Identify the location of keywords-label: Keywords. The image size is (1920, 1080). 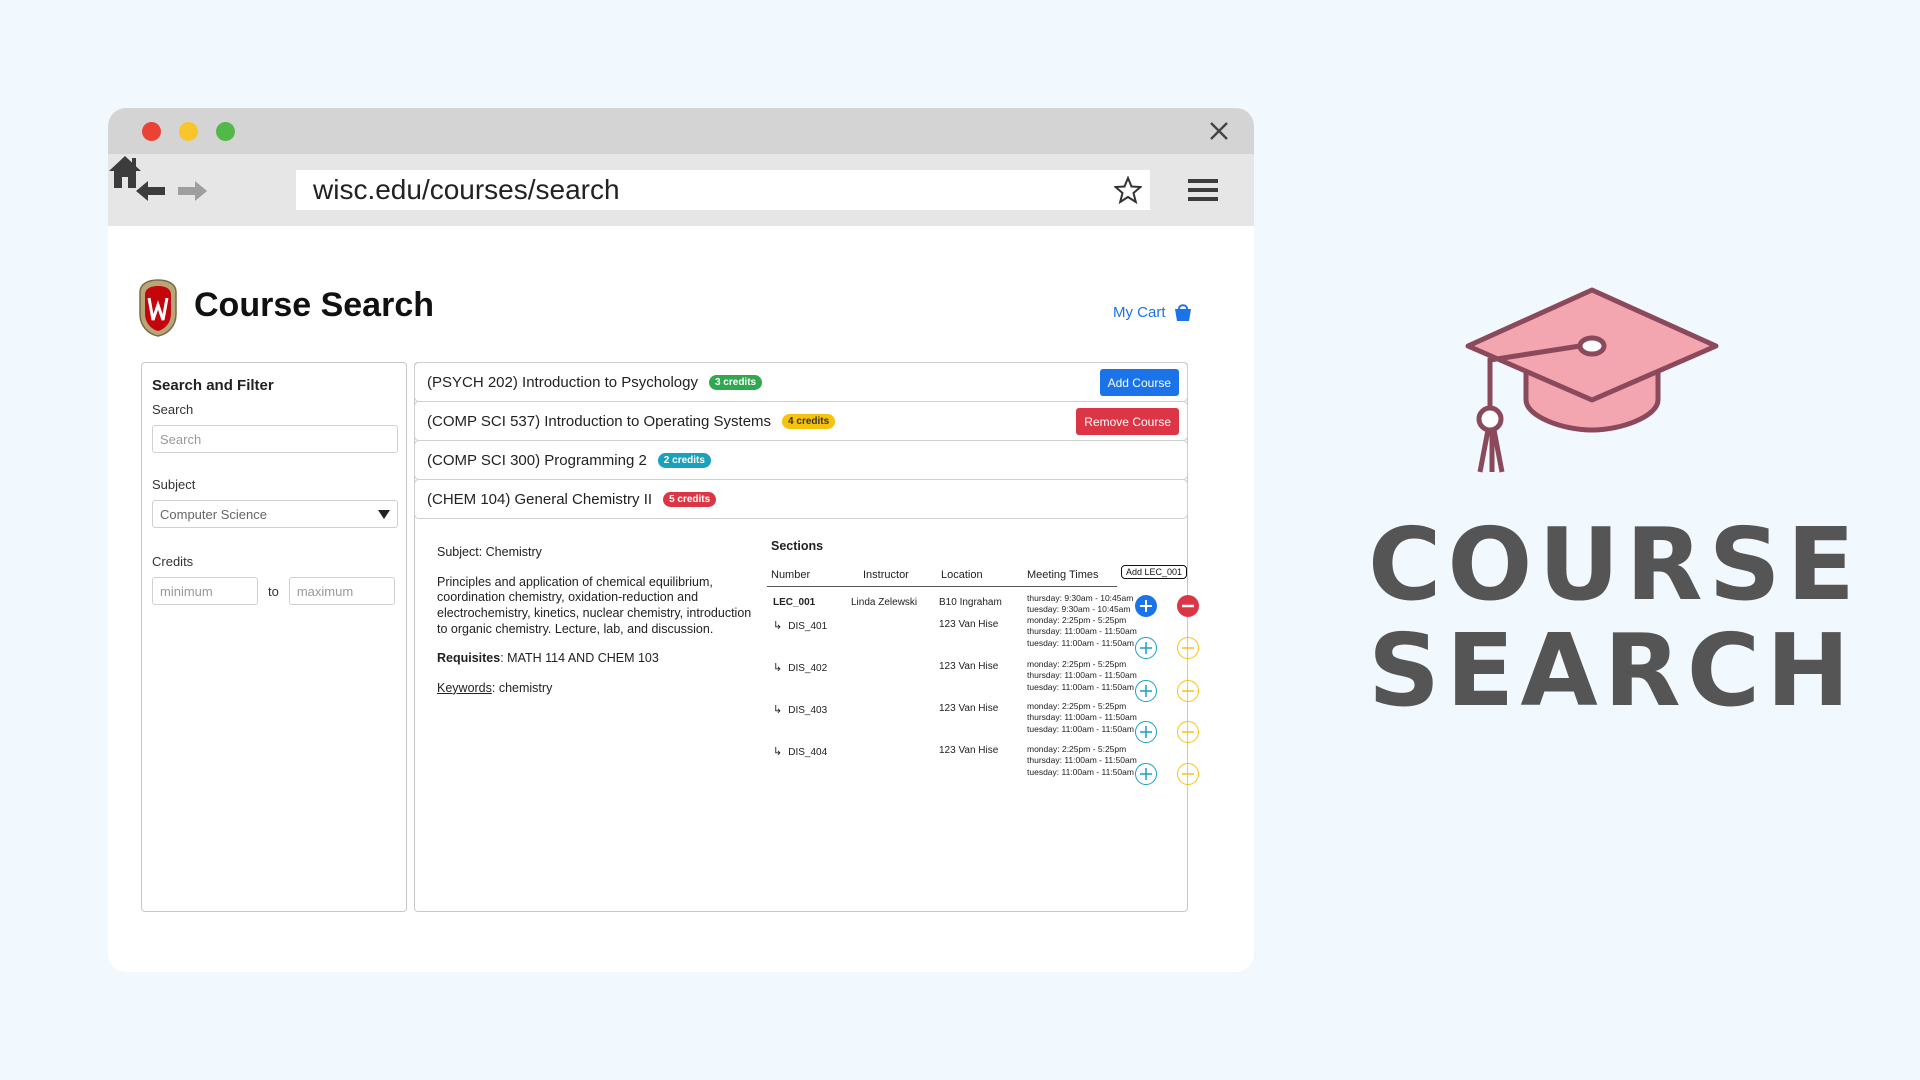
(464, 687).